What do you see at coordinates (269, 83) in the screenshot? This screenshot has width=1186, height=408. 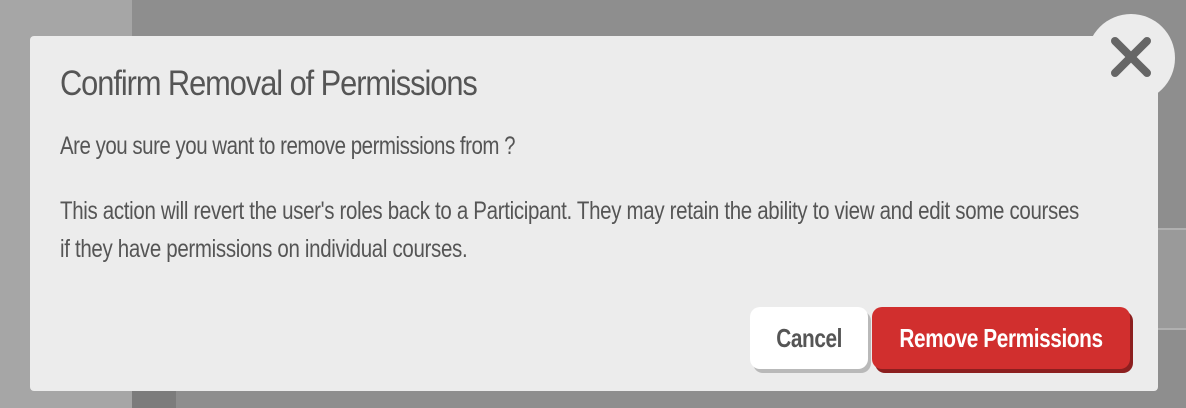 I see `dialog-title: Confirm Removal of Permissions` at bounding box center [269, 83].